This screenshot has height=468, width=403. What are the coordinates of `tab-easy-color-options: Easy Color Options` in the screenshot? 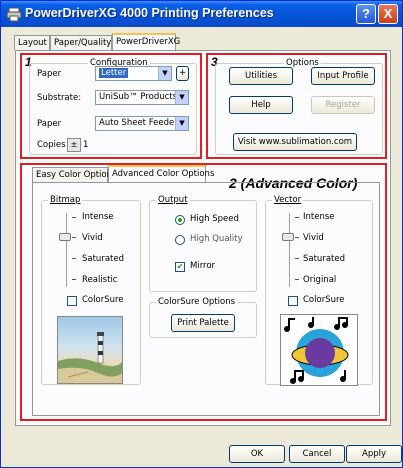 It's located at (74, 174).